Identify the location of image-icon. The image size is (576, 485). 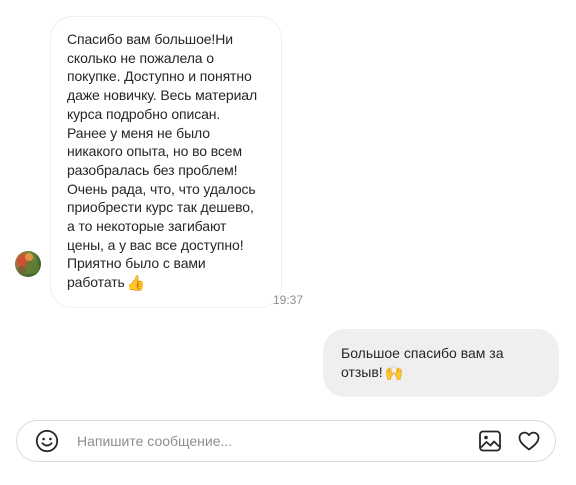
(490, 441).